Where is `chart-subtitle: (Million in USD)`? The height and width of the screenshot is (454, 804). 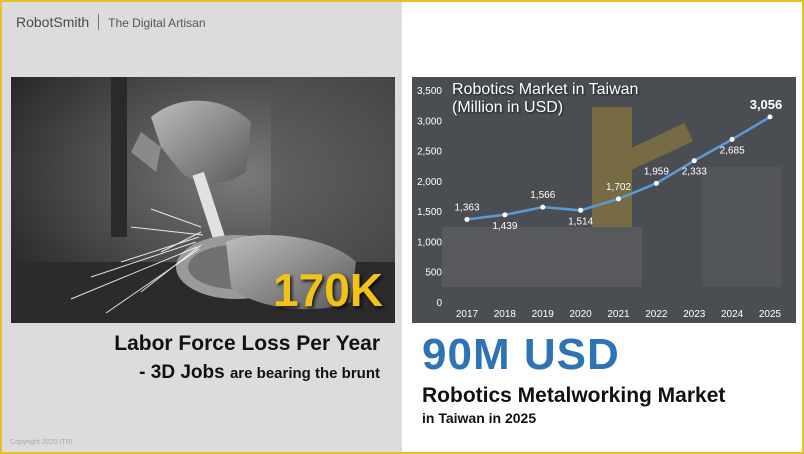 chart-subtitle: (Million in USD) is located at coordinates (508, 107).